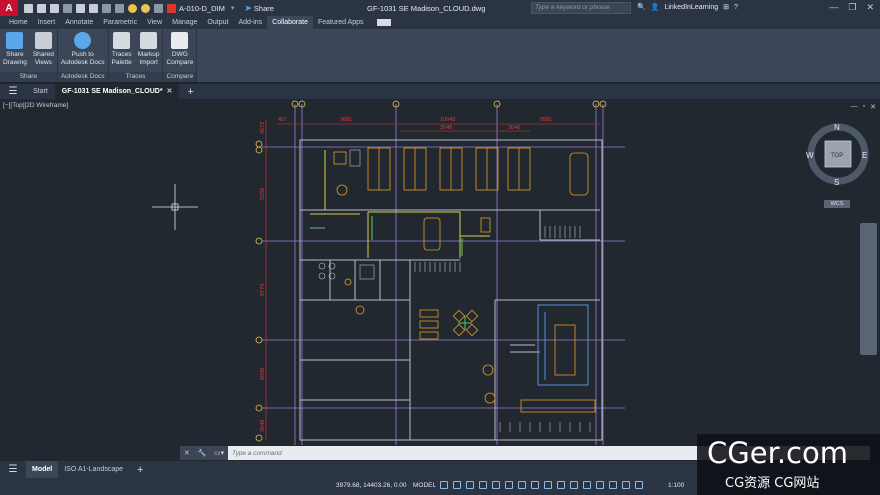  I want to click on ribbon-tab-collaborate: Collaborate, so click(290, 22).